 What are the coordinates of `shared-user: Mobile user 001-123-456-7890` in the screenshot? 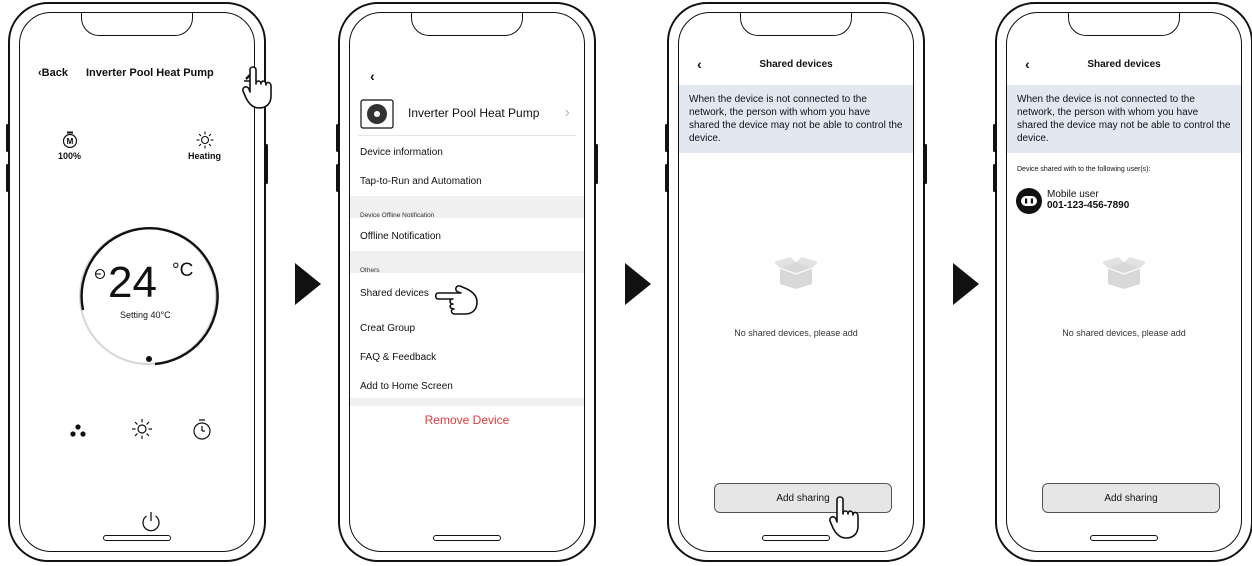 It's located at (1088, 200).